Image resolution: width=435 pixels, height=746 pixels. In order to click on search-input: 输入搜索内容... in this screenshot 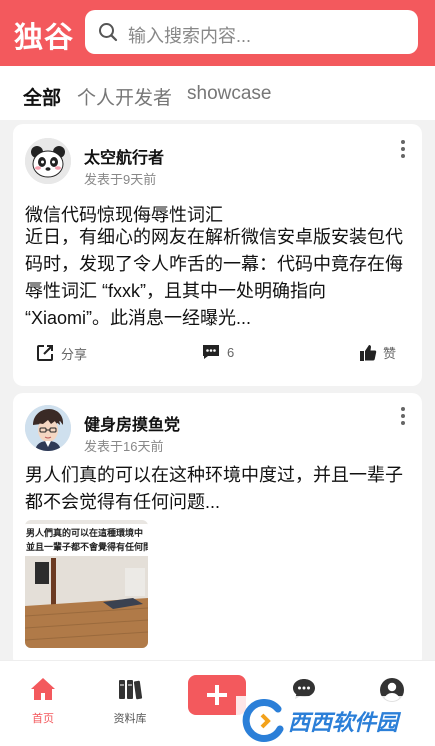, I will do `click(189, 35)`.